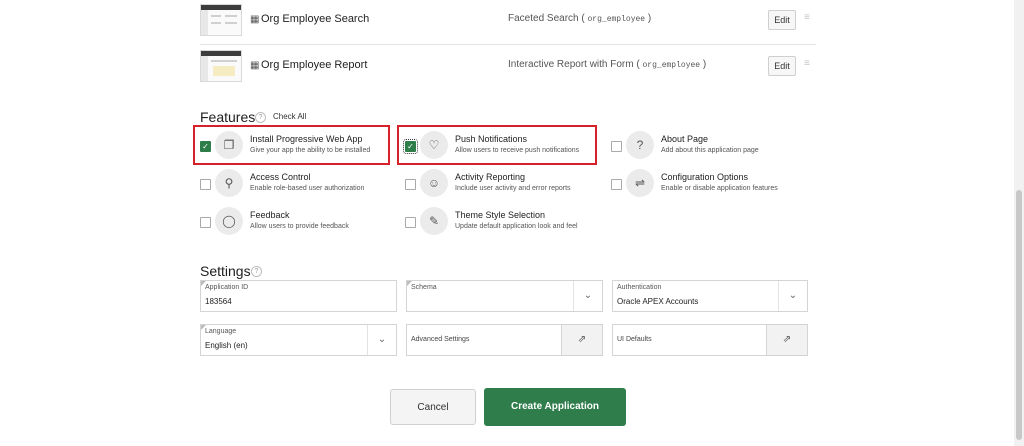 This screenshot has height=446, width=1024. What do you see at coordinates (685, 139) in the screenshot?
I see `feature-title: About Page` at bounding box center [685, 139].